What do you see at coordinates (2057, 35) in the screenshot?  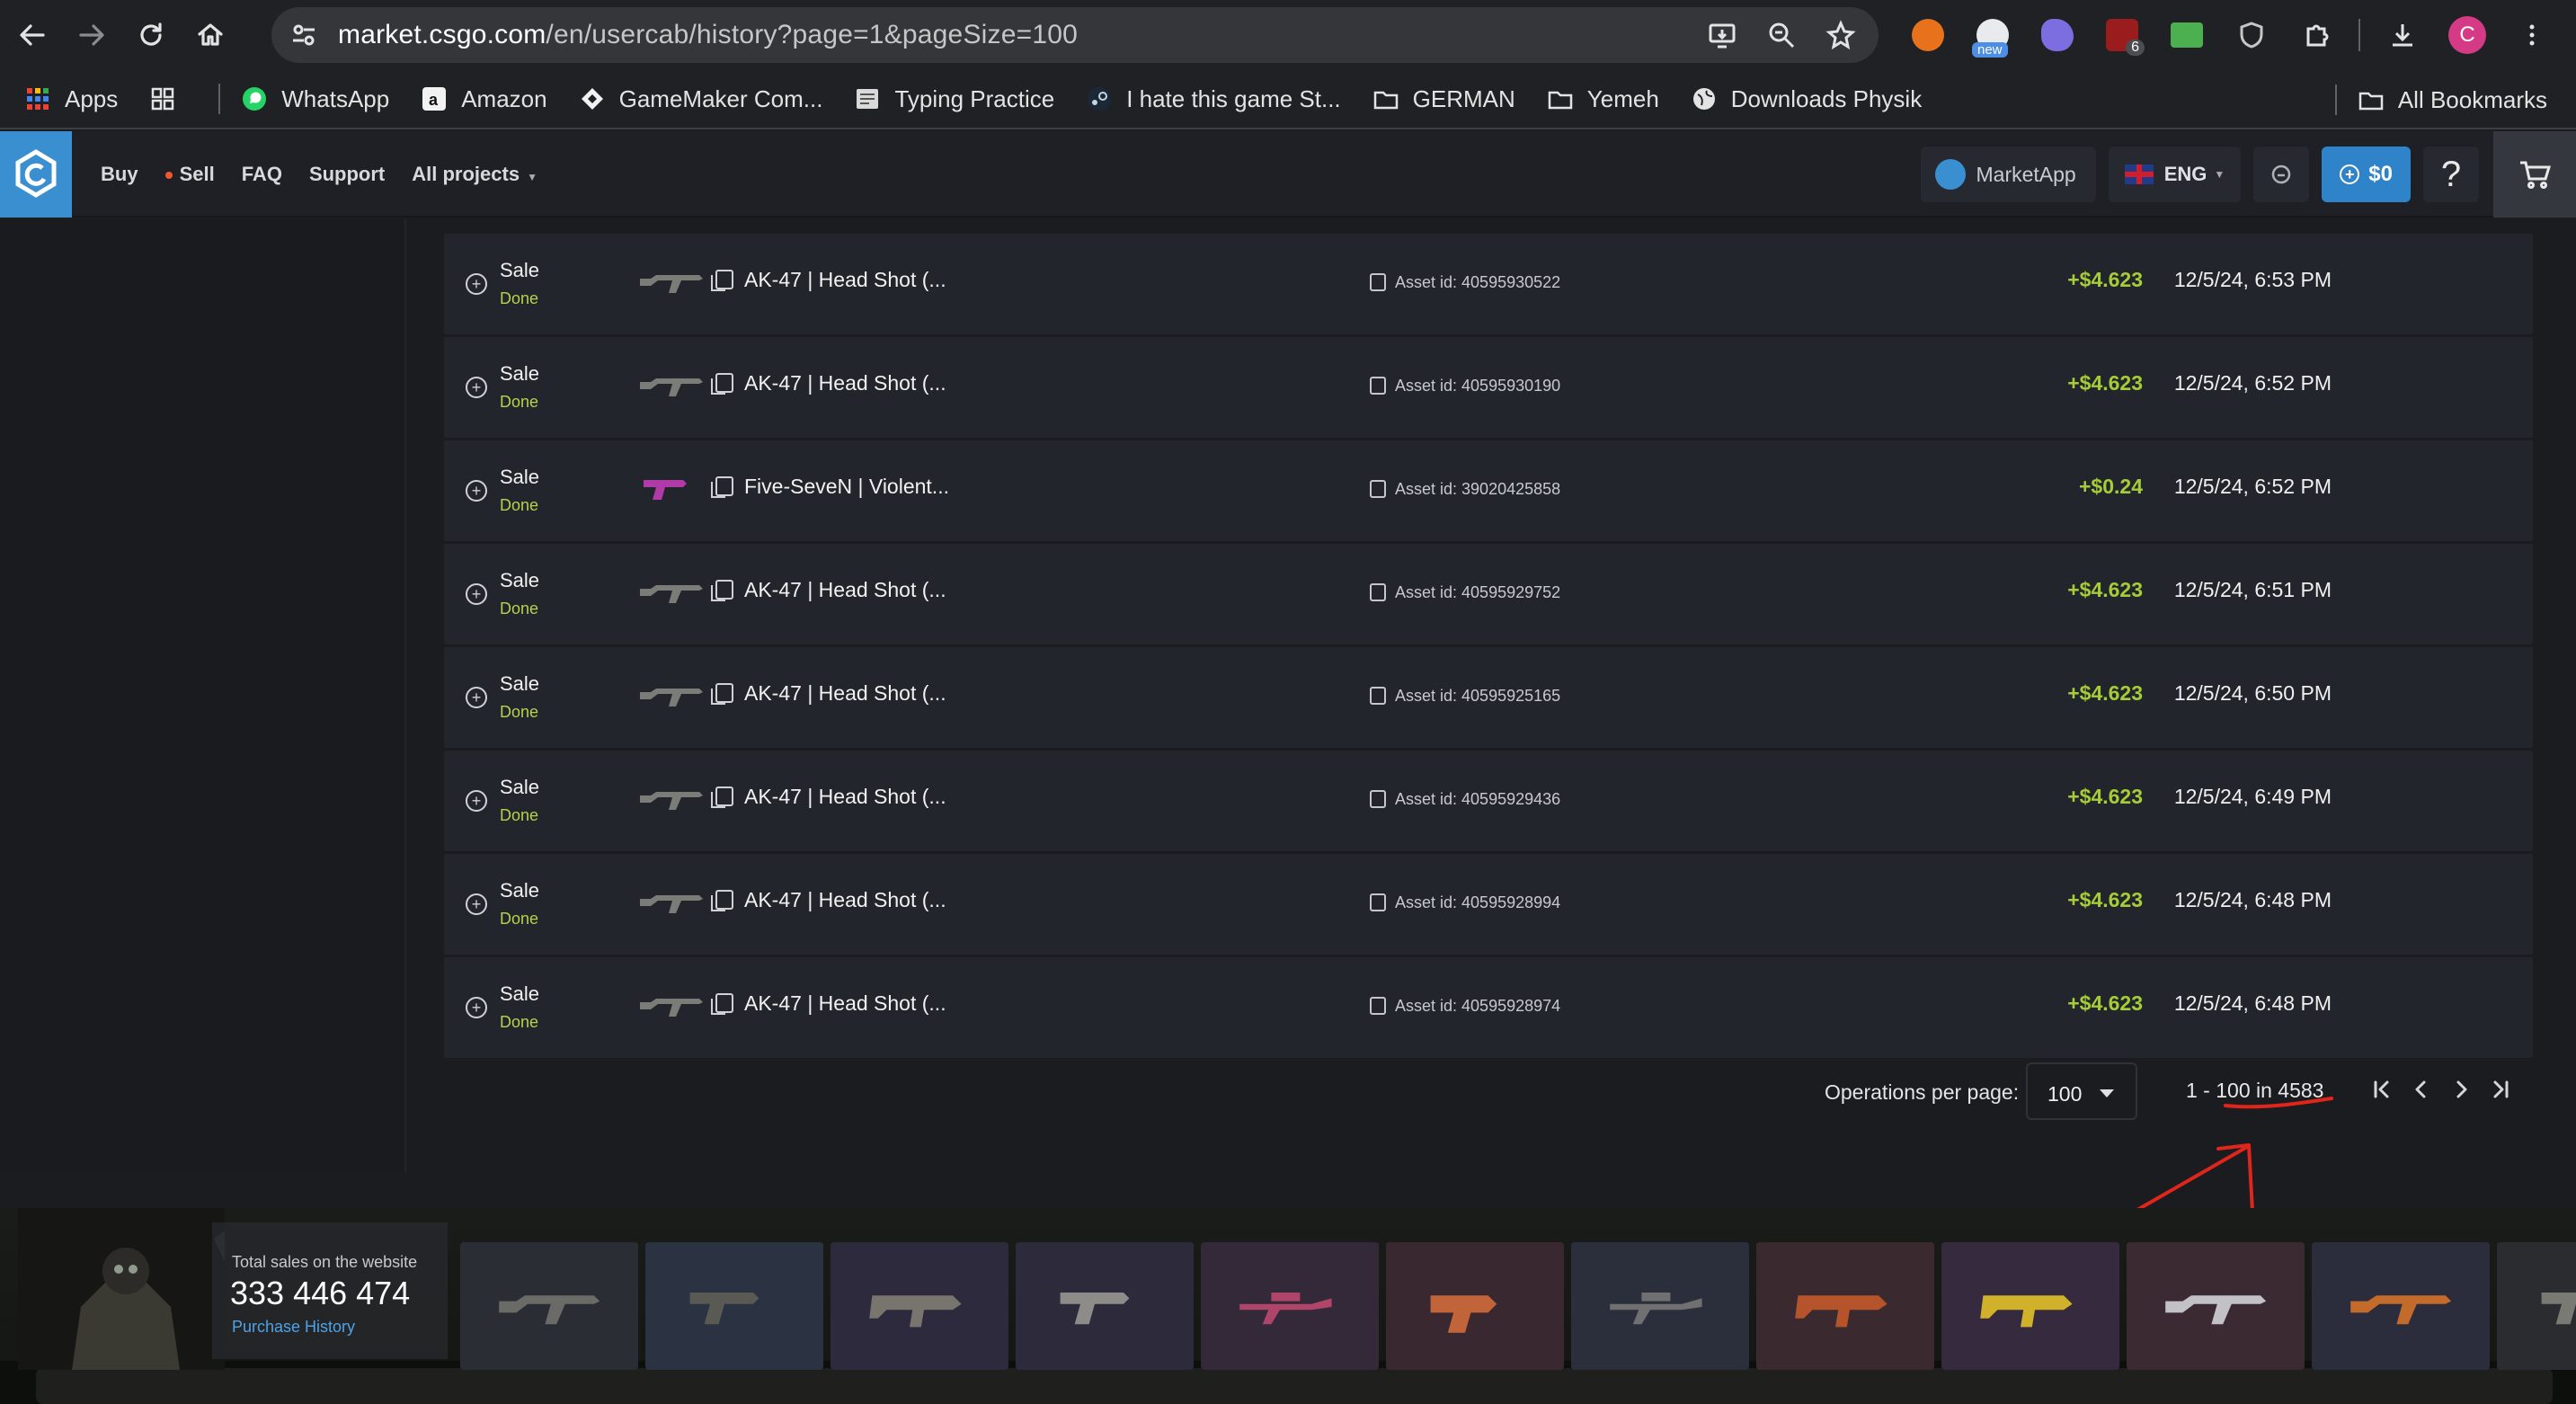 I see `purple-extension-icon` at bounding box center [2057, 35].